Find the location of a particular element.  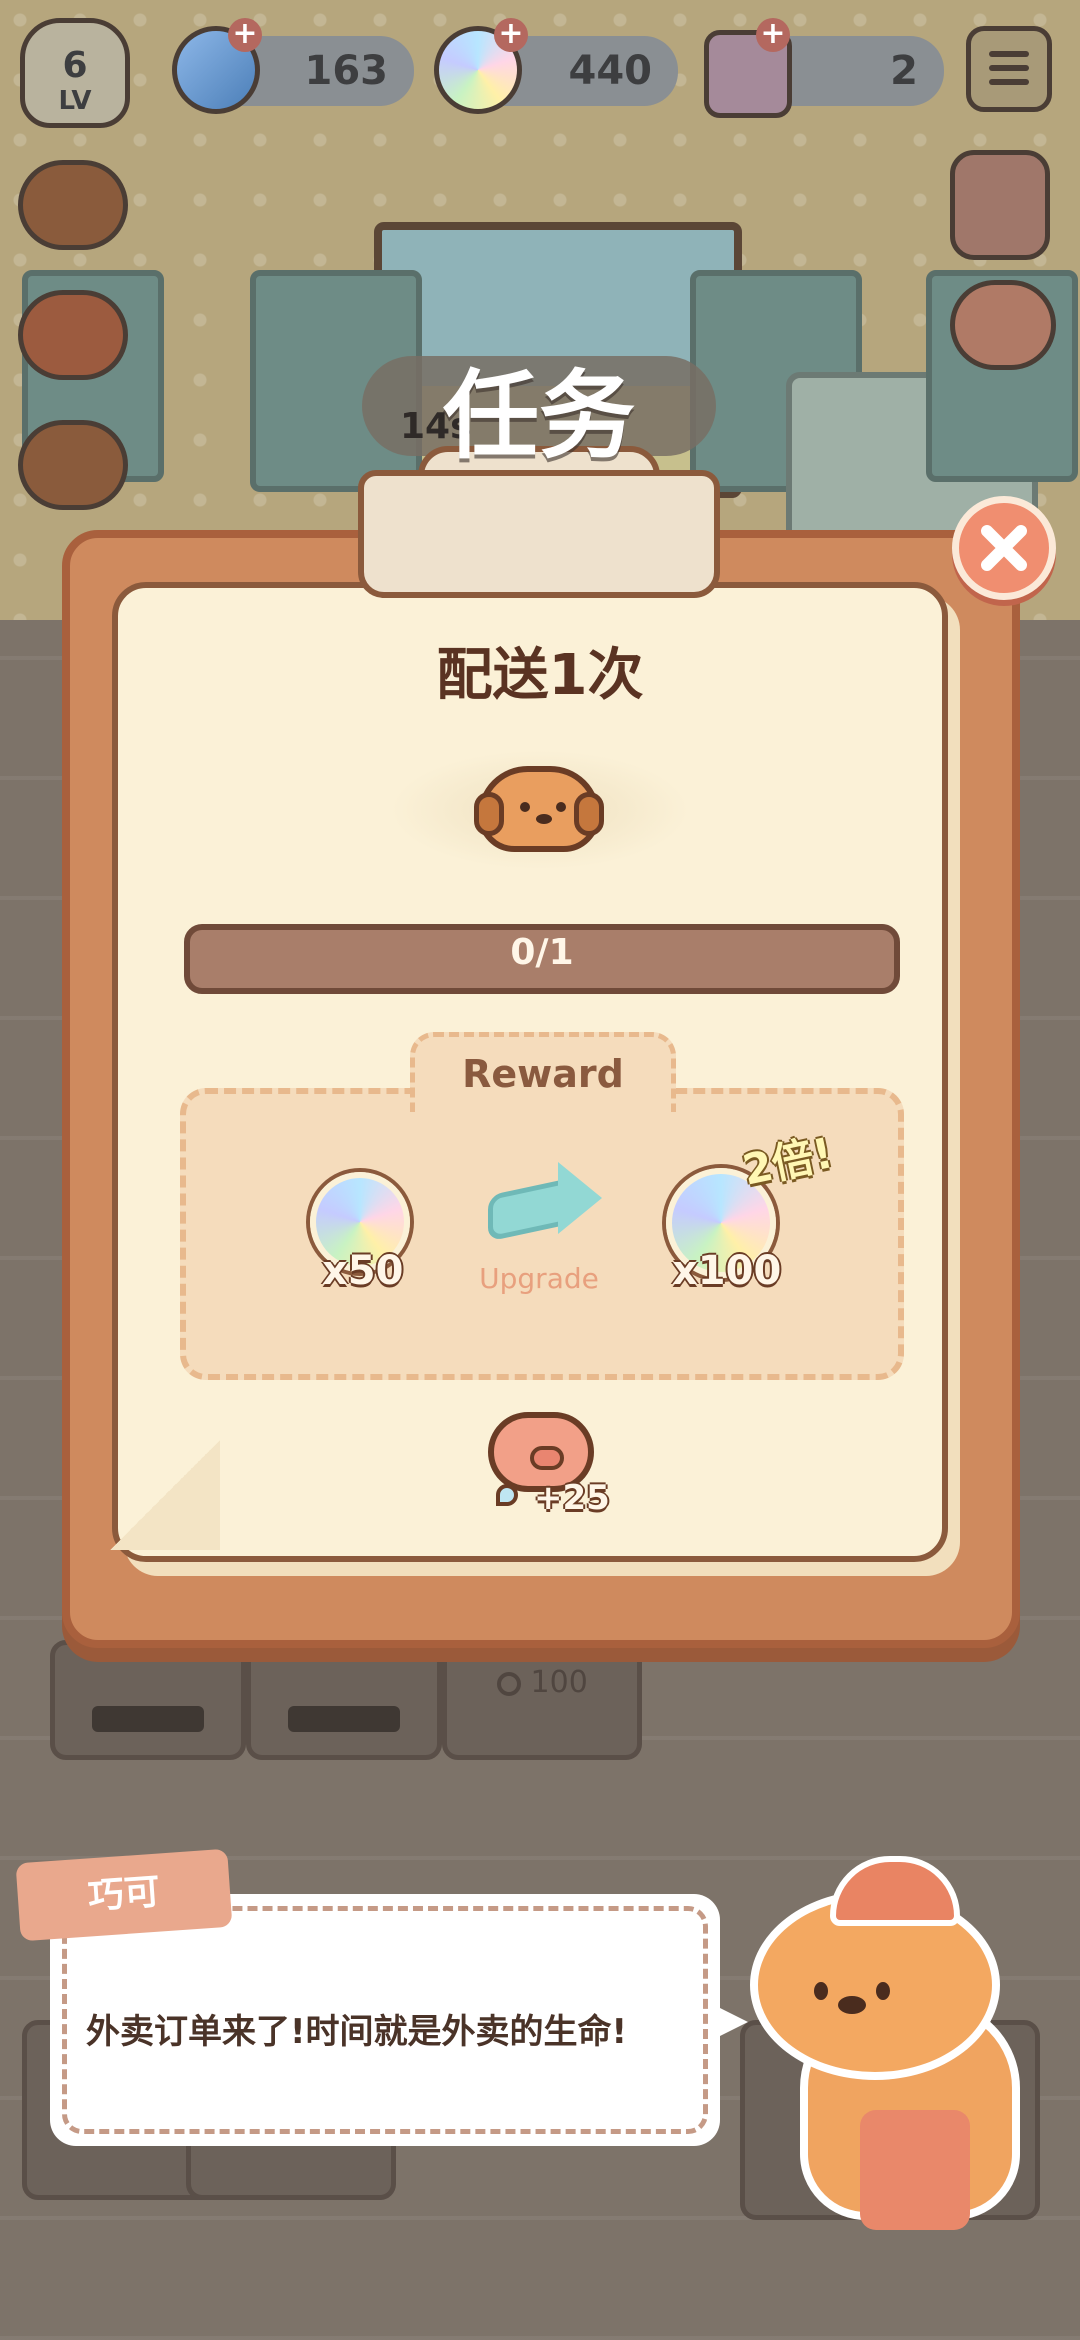

character-nose is located at coordinates (852, 2005).